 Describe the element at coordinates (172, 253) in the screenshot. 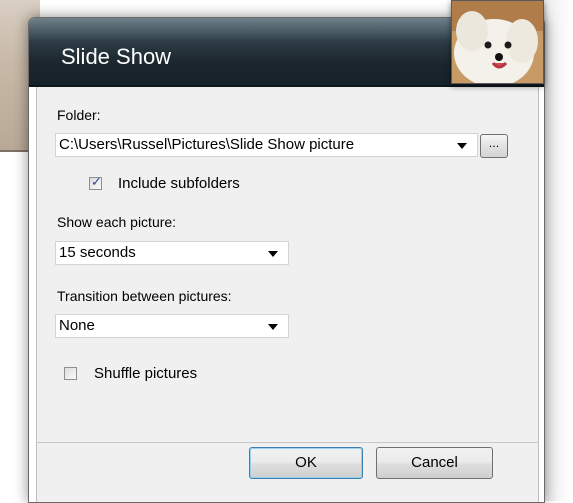

I see `show-each-picture-select: 15 seconds` at that location.